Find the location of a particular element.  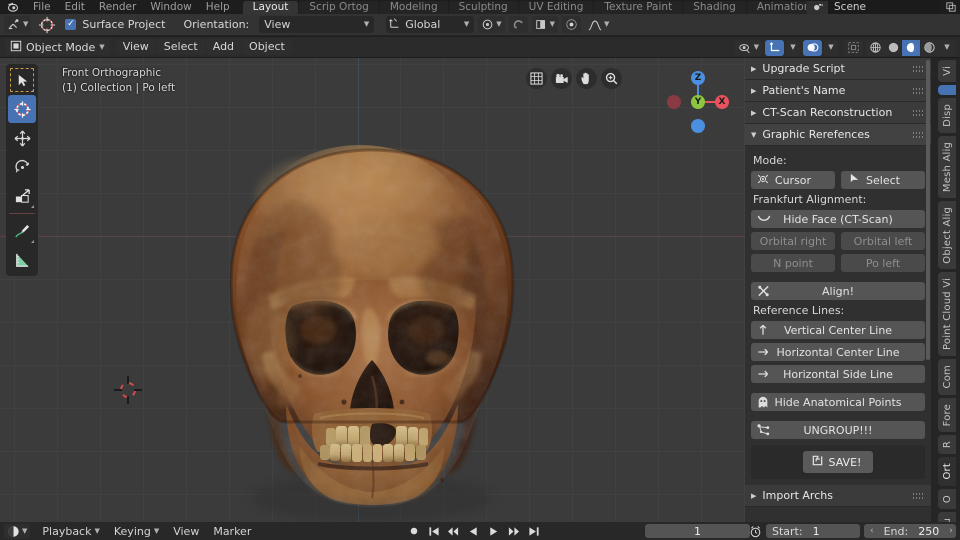

side-tab-disp: Disp is located at coordinates (947, 115).